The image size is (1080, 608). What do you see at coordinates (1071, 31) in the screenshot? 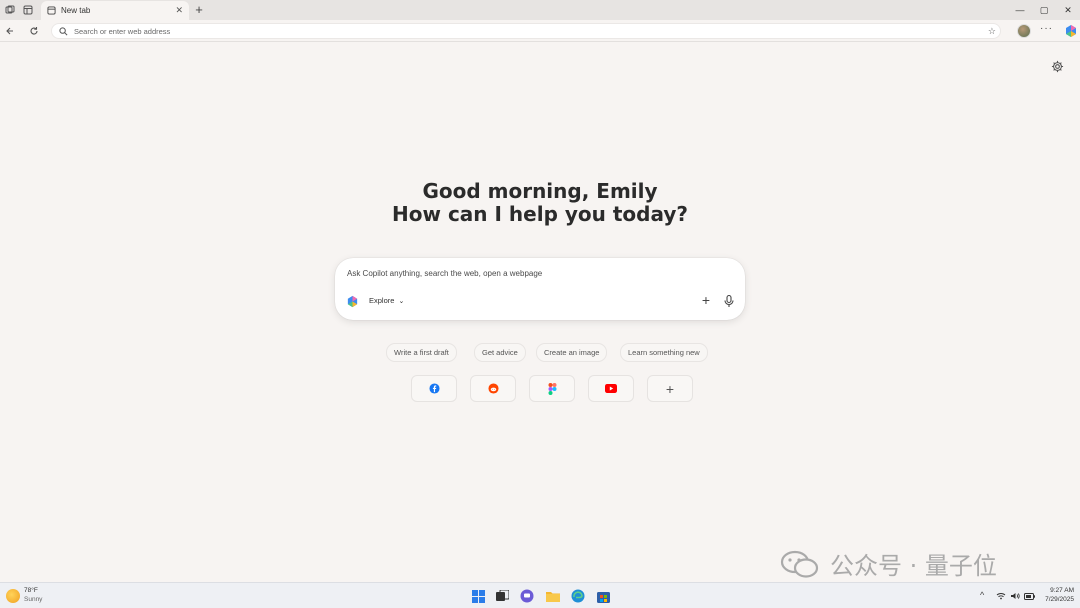
I see `copilot-icon` at bounding box center [1071, 31].